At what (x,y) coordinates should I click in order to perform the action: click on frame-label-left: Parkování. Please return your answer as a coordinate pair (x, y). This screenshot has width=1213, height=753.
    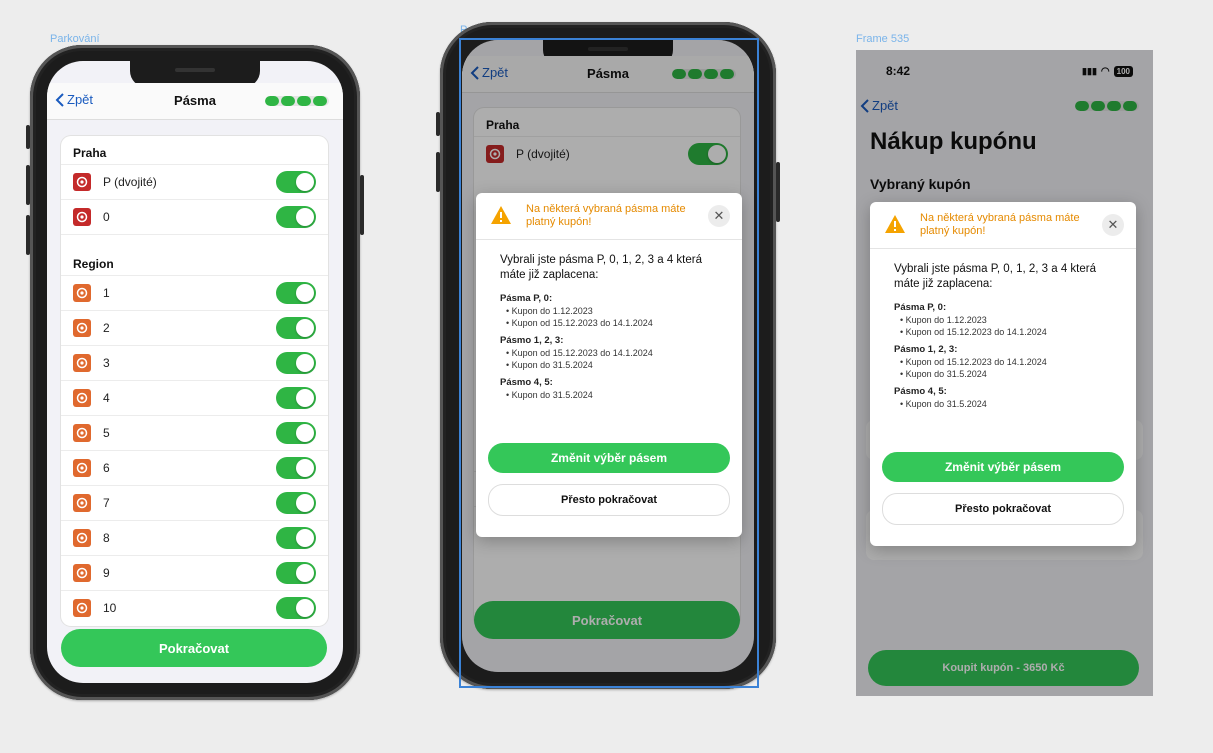
    Looking at the image, I should click on (75, 39).